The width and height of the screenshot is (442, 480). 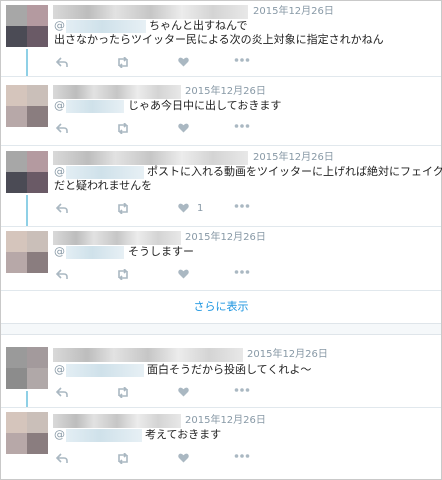 I want to click on tweet: 2015年12月26日 @ 考えておきます, so click(x=221, y=443).